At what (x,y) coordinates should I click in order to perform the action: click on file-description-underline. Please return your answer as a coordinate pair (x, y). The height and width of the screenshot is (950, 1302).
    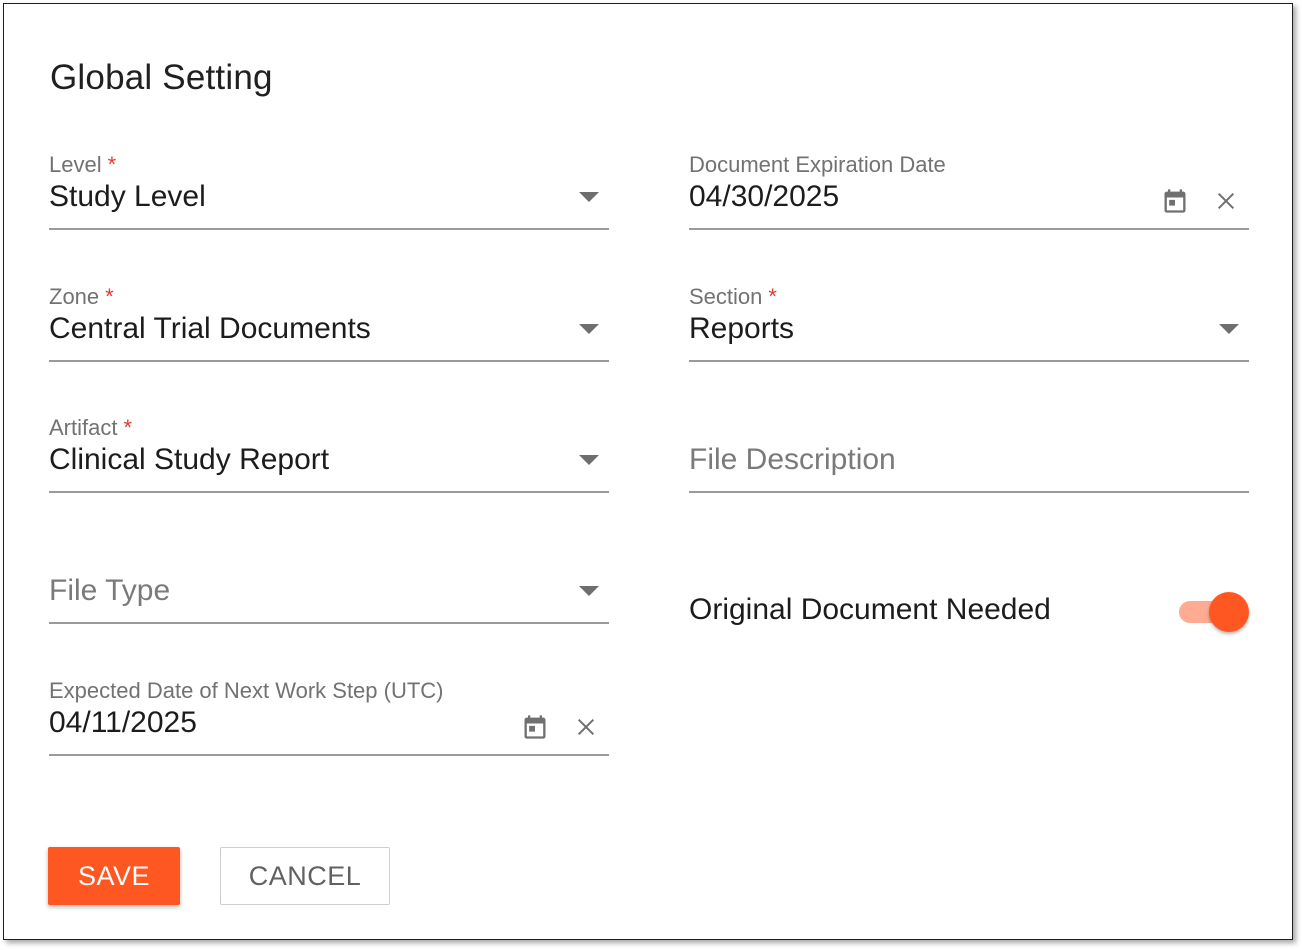
    Looking at the image, I should click on (969, 492).